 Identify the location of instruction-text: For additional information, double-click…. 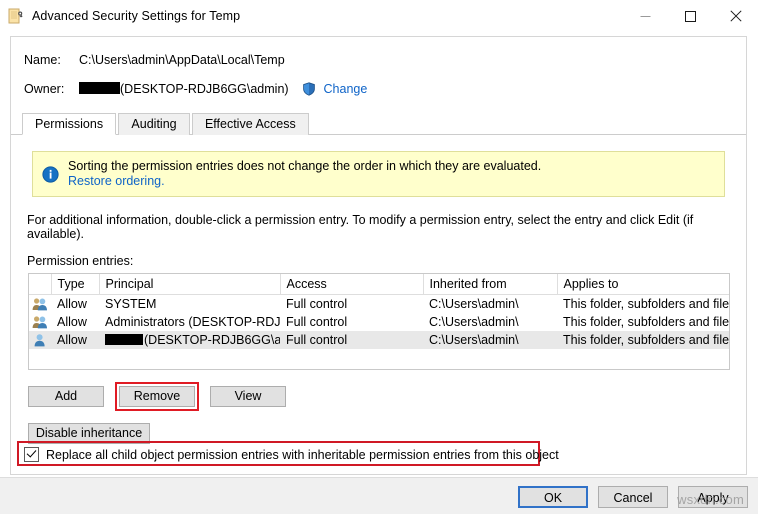
(360, 227).